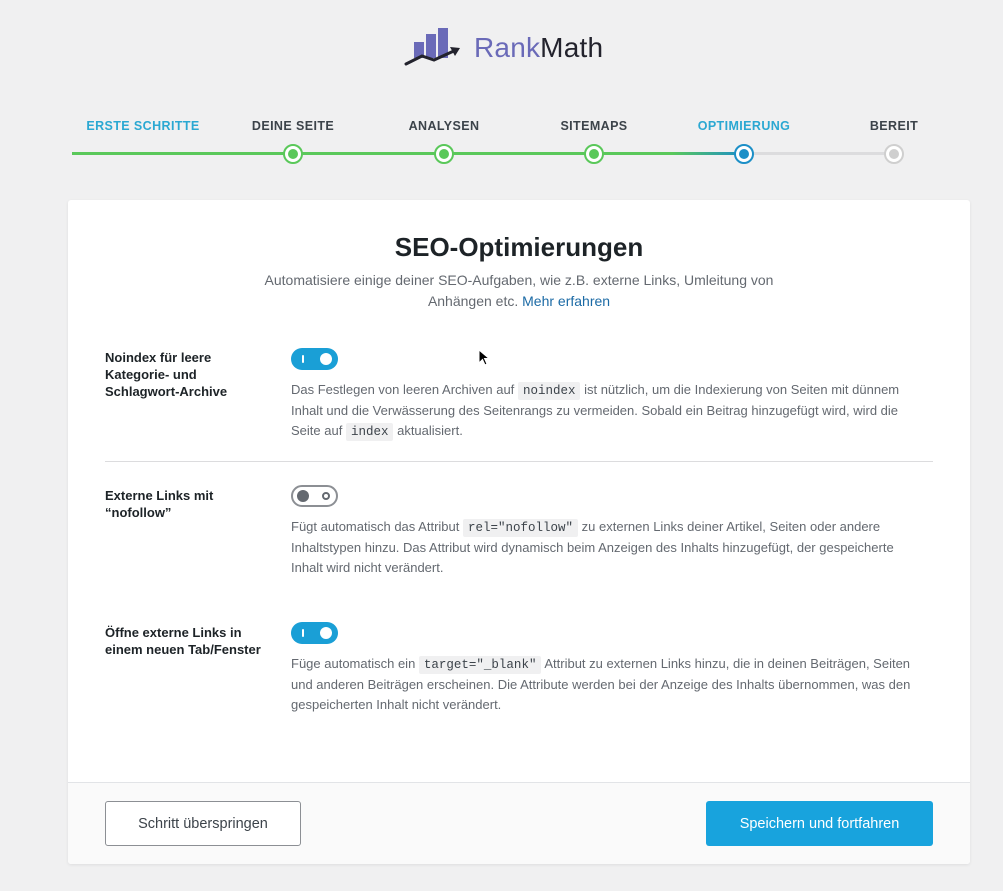 The width and height of the screenshot is (1003, 891). What do you see at coordinates (353, 663) in the screenshot?
I see `option-new-tab-desc-a: Füge automatisch ein` at bounding box center [353, 663].